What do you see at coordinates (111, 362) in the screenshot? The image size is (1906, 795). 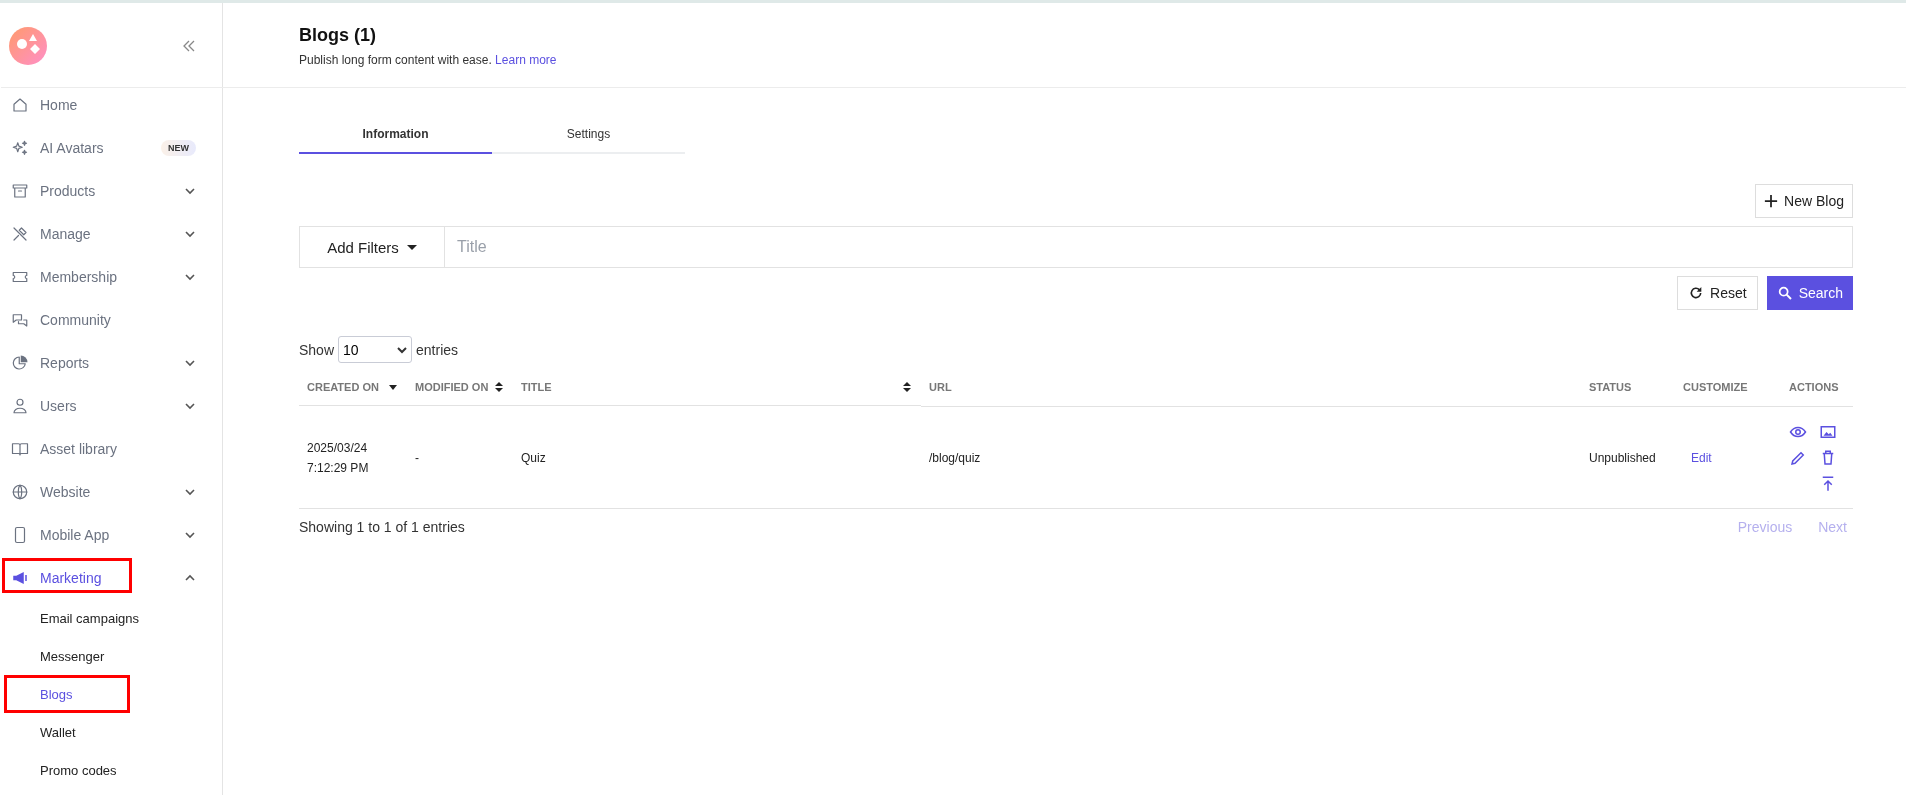 I see `sidebar-item: Reports` at bounding box center [111, 362].